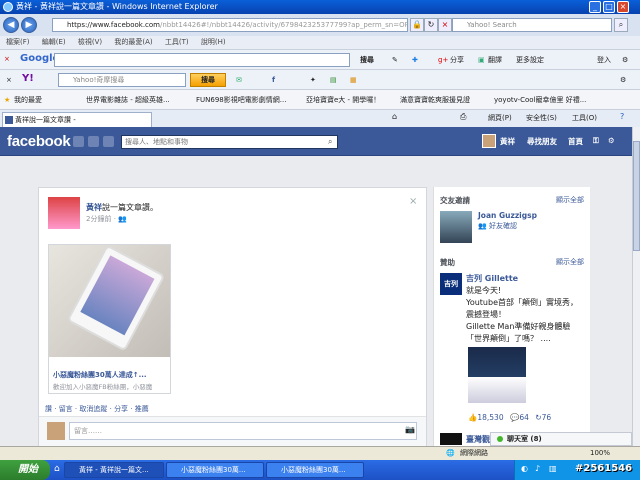 The width and height of the screenshot is (640, 480). I want to click on profile-link: 黃祥, so click(507, 141).